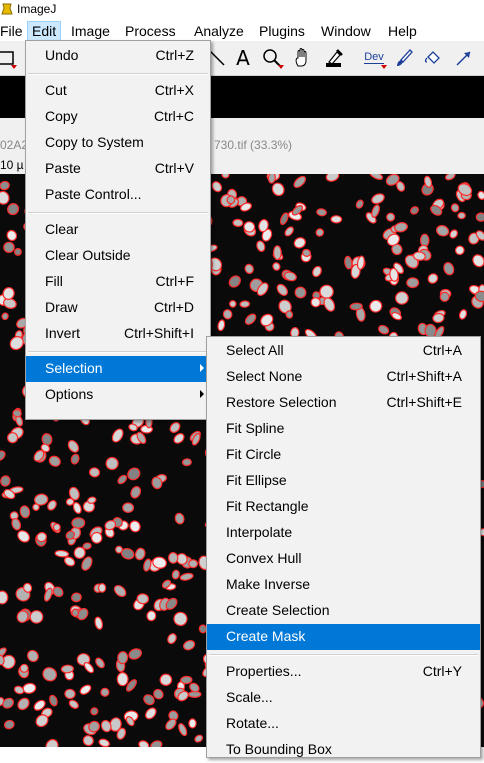  I want to click on menu-plugins: Plugins, so click(282, 31).